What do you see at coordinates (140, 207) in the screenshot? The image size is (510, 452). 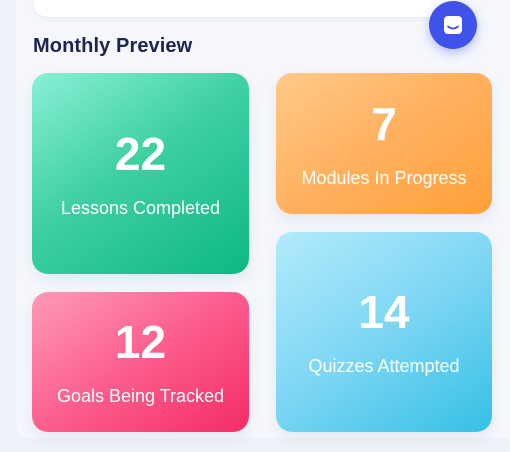 I see `stat-label: Lessons Completed` at bounding box center [140, 207].